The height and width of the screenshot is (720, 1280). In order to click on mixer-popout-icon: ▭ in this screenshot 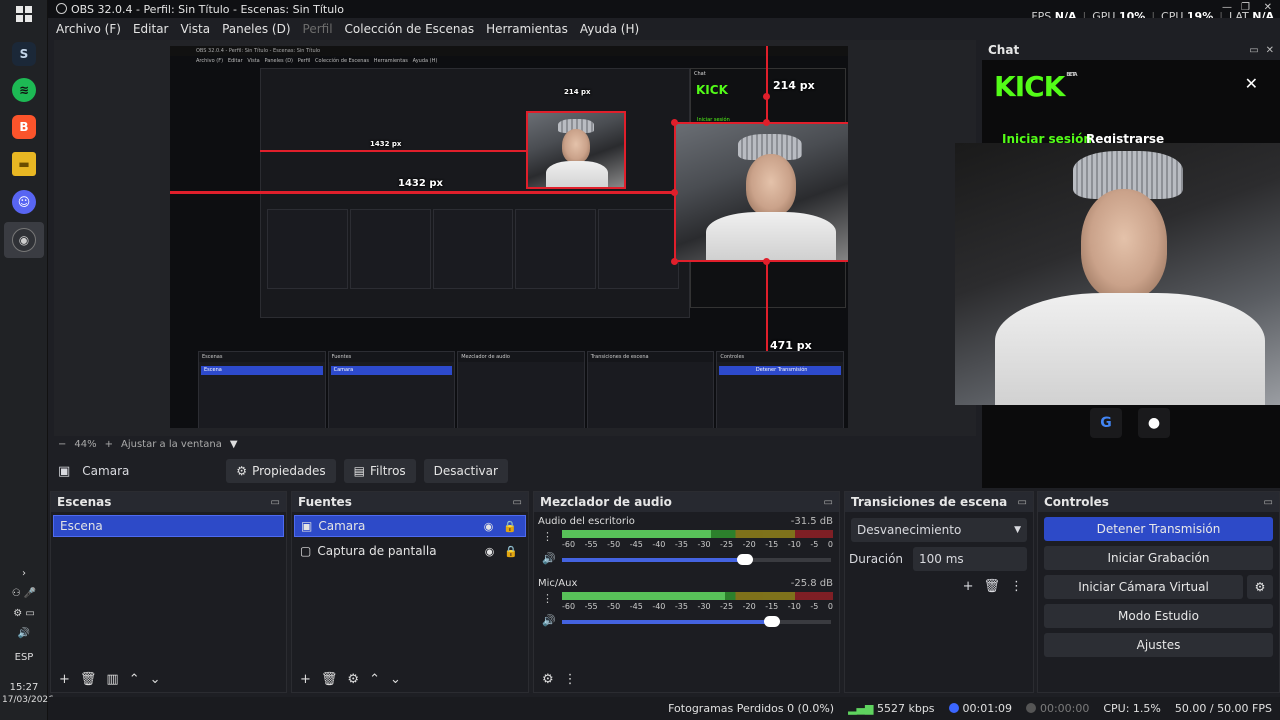, I will do `click(828, 502)`.